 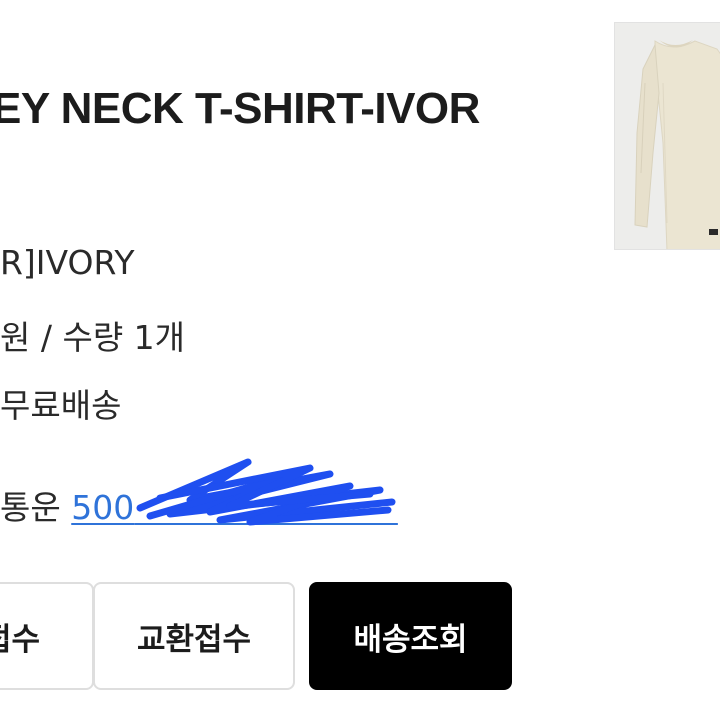 What do you see at coordinates (240, 108) in the screenshot?
I see `product-title: EY NECK T-SHIRT-IVOR` at bounding box center [240, 108].